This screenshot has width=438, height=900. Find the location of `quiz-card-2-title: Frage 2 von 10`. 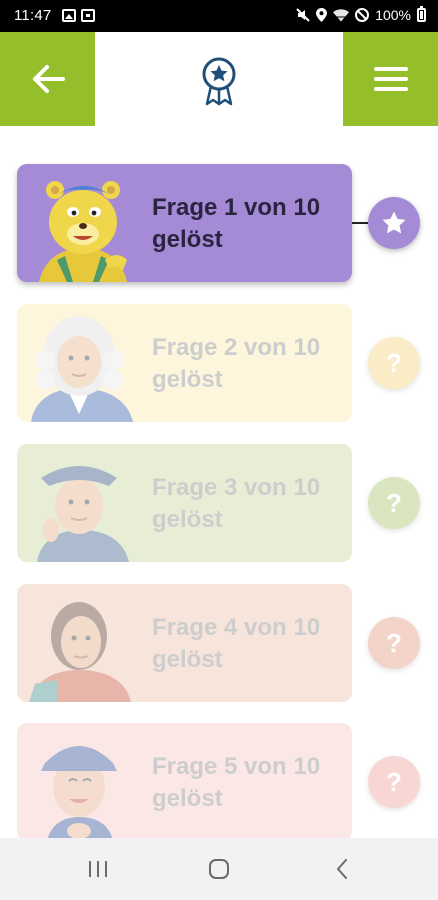

quiz-card-2-title: Frage 2 von 10 is located at coordinates (236, 347).